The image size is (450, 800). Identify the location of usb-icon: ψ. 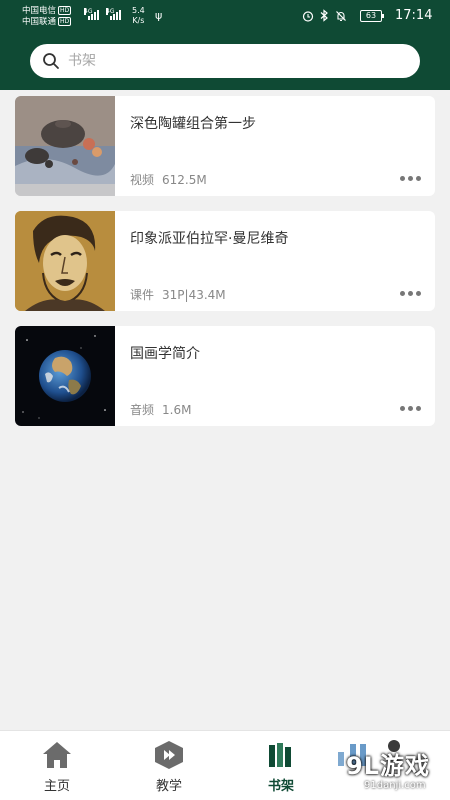
(159, 15).